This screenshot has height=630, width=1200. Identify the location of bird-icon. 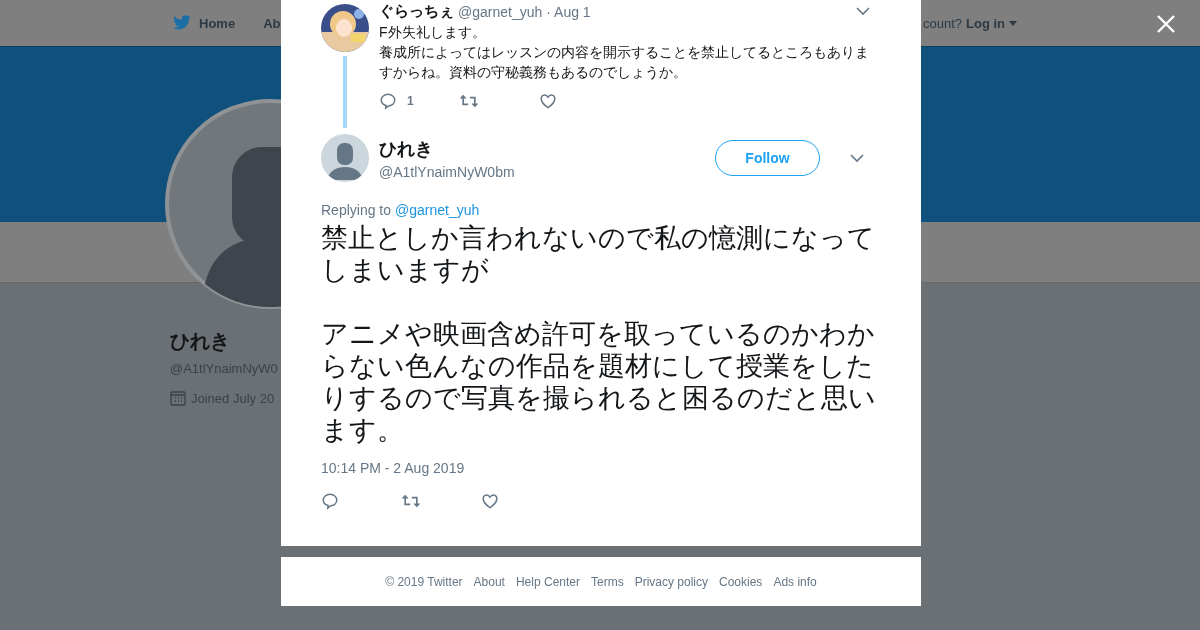
(182, 23).